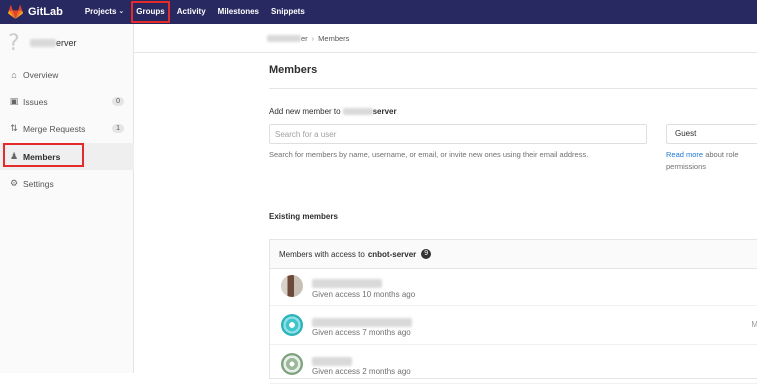  Describe the element at coordinates (513, 287) in the screenshot. I see `member-row: Given access 10 months ago` at that location.